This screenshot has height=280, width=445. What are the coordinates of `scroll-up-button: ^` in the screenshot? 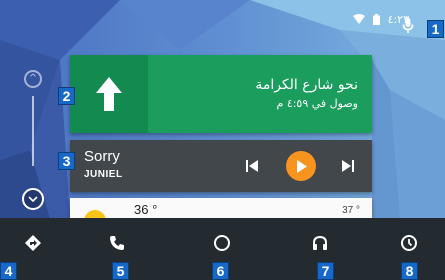 It's located at (33, 79).